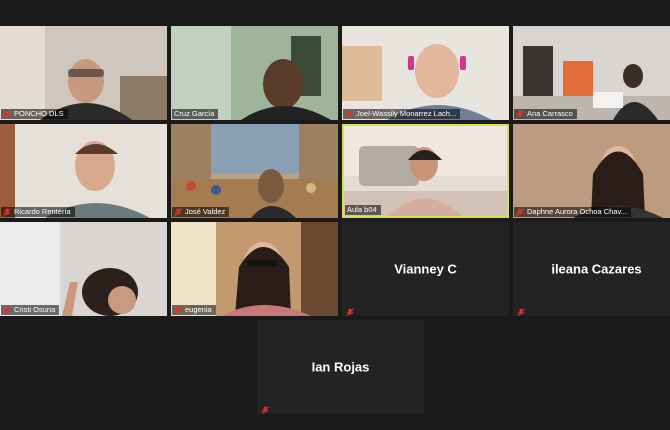 The height and width of the screenshot is (430, 670). I want to click on participant-tile-video-off: Ian Rojas, so click(340, 367).